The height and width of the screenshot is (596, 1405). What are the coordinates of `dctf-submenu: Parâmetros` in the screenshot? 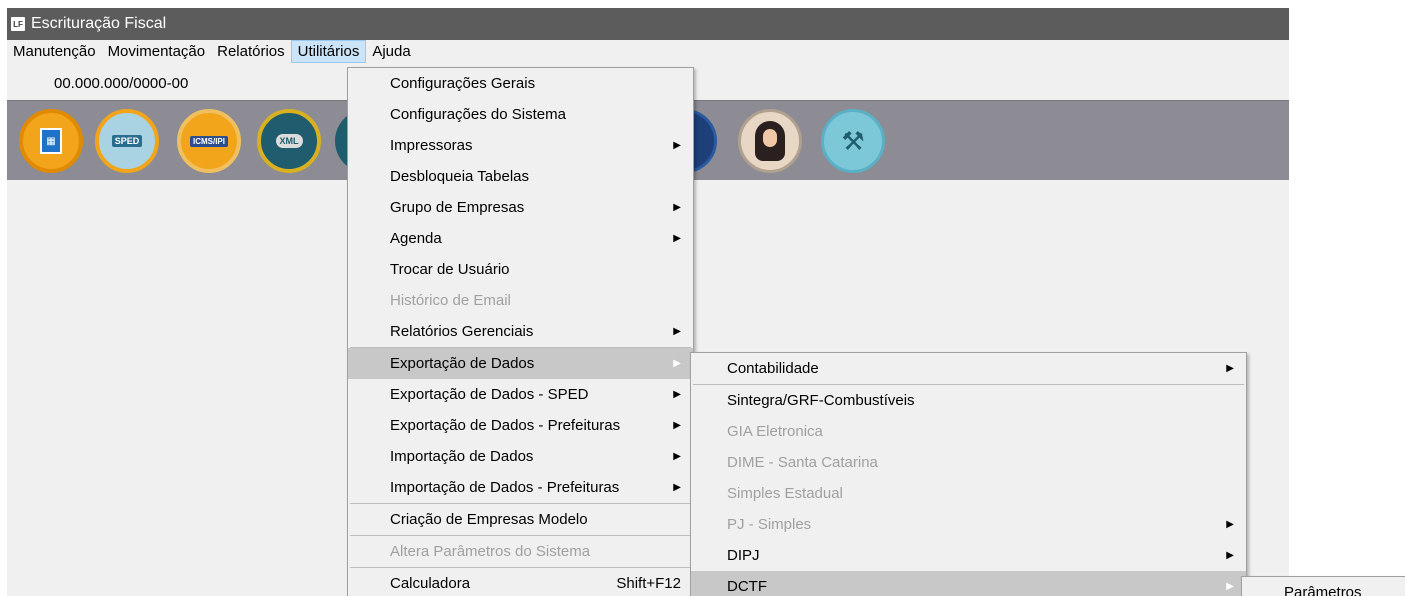 It's located at (1323, 586).